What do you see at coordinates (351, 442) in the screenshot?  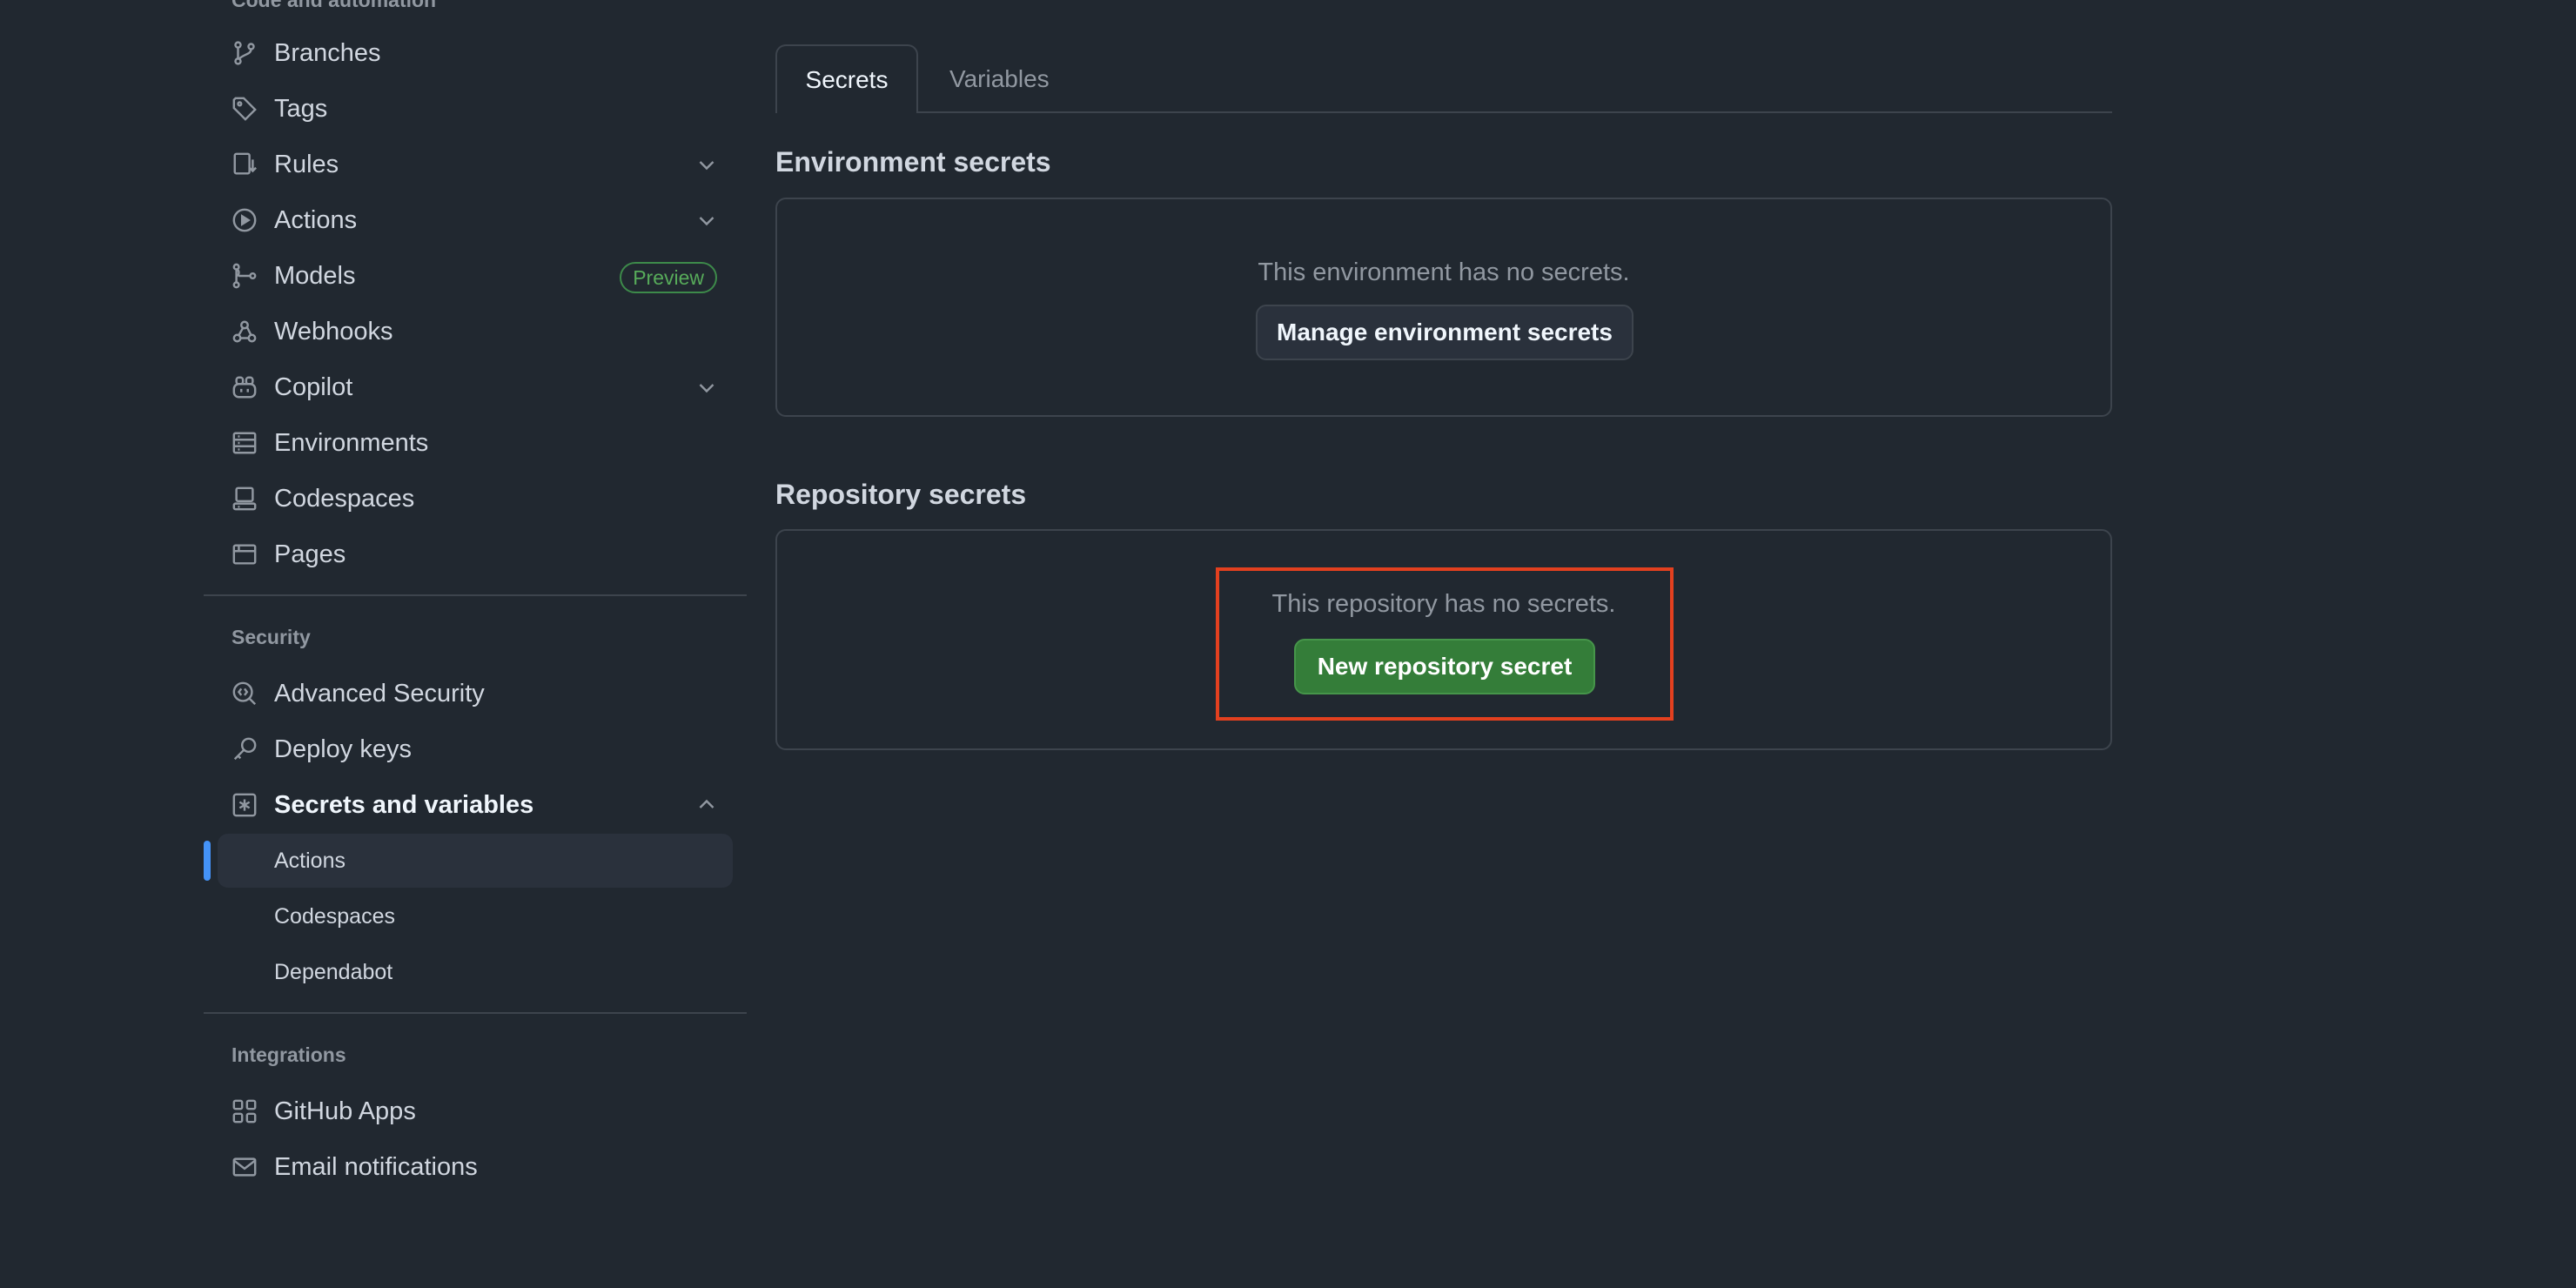 I see `sidebar-item-label: Environments` at bounding box center [351, 442].